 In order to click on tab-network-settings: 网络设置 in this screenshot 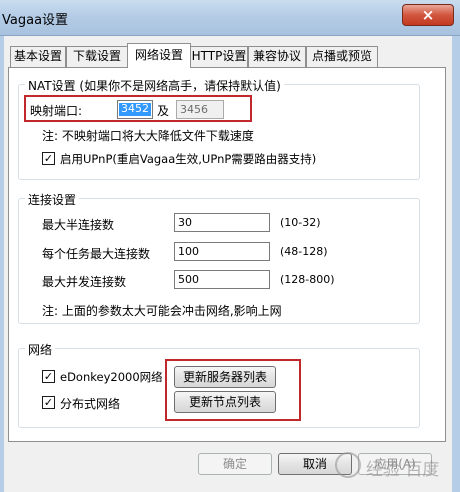, I will do `click(159, 55)`.